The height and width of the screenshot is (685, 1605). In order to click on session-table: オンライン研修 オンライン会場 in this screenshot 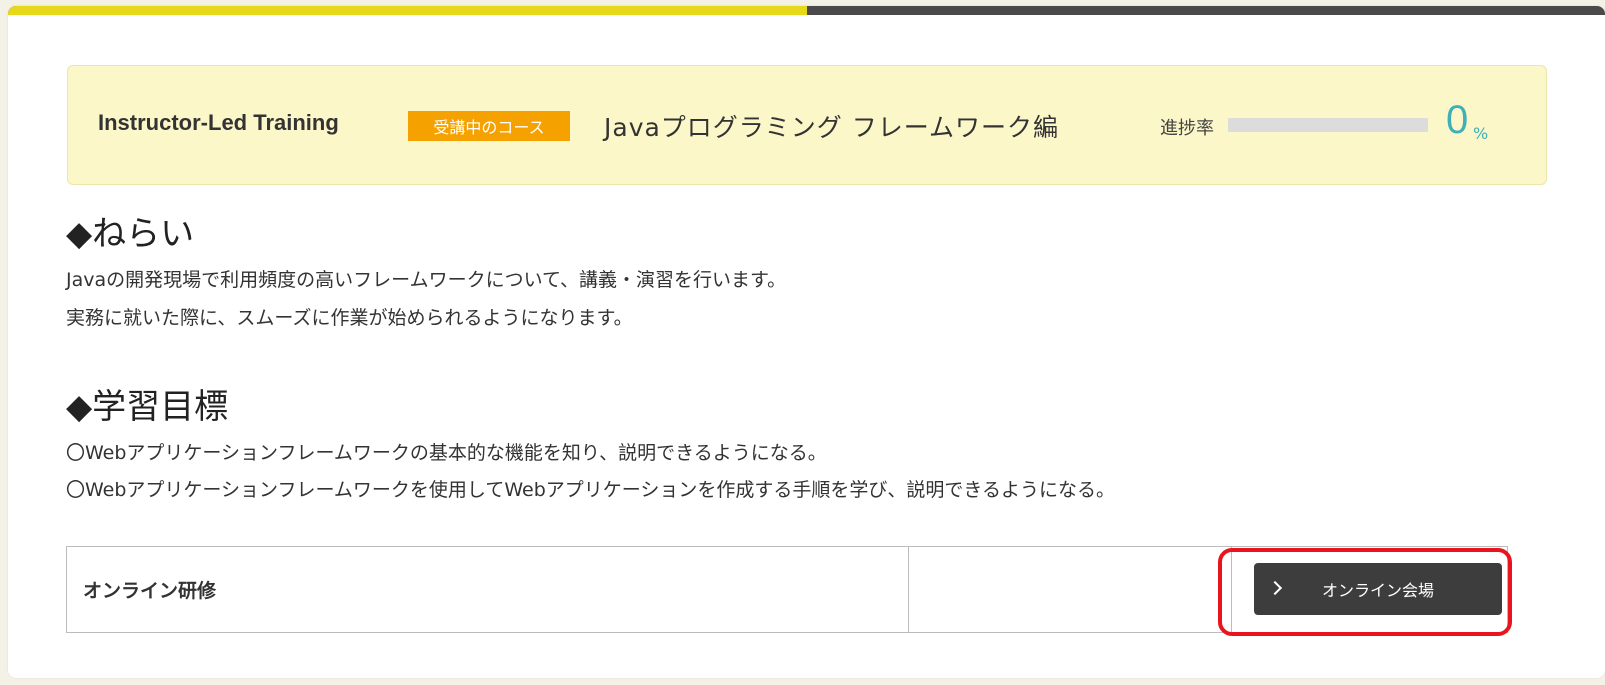, I will do `click(787, 589)`.